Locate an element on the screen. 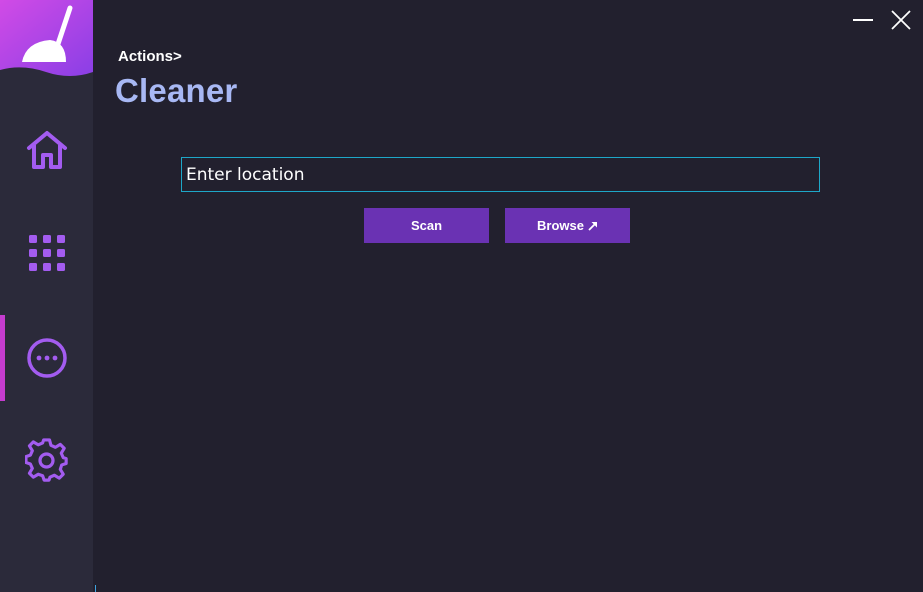 The image size is (923, 592). page-title: Cleaner is located at coordinates (176, 90).